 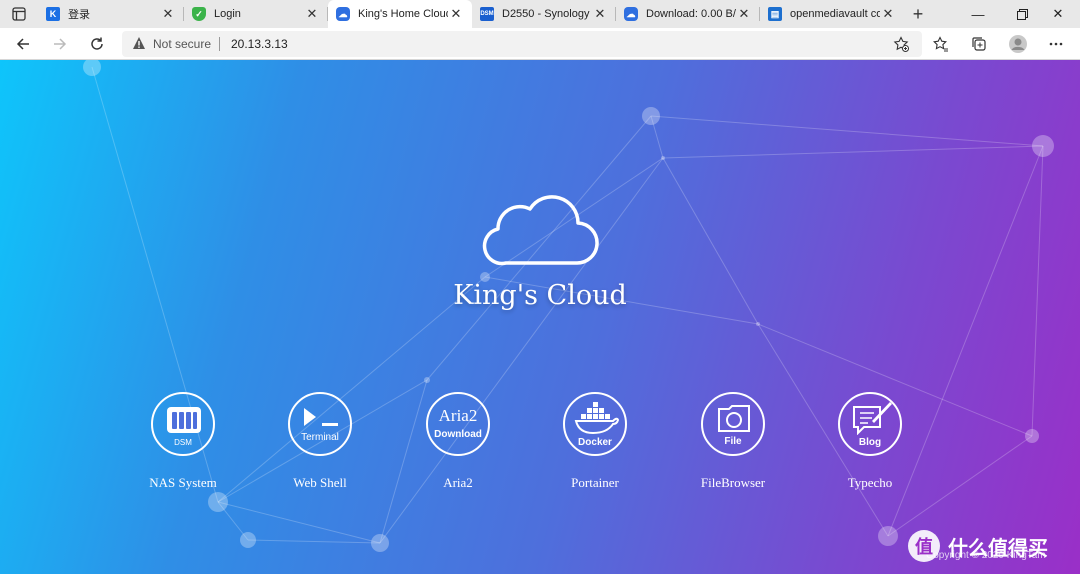 I want to click on app-label: FileBrowser, so click(x=733, y=483).